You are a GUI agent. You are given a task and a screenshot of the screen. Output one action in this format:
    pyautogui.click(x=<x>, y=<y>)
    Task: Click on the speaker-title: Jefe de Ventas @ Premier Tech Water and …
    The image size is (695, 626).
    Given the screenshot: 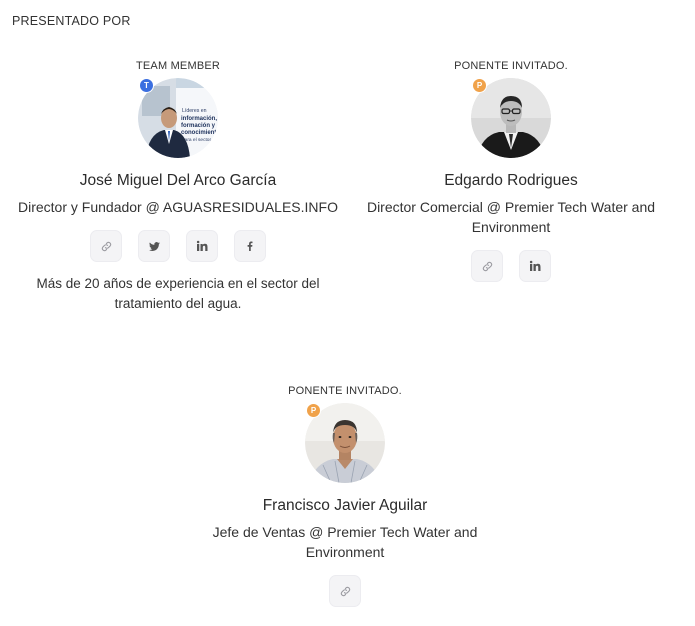 What is the action you would take?
    pyautogui.click(x=345, y=542)
    